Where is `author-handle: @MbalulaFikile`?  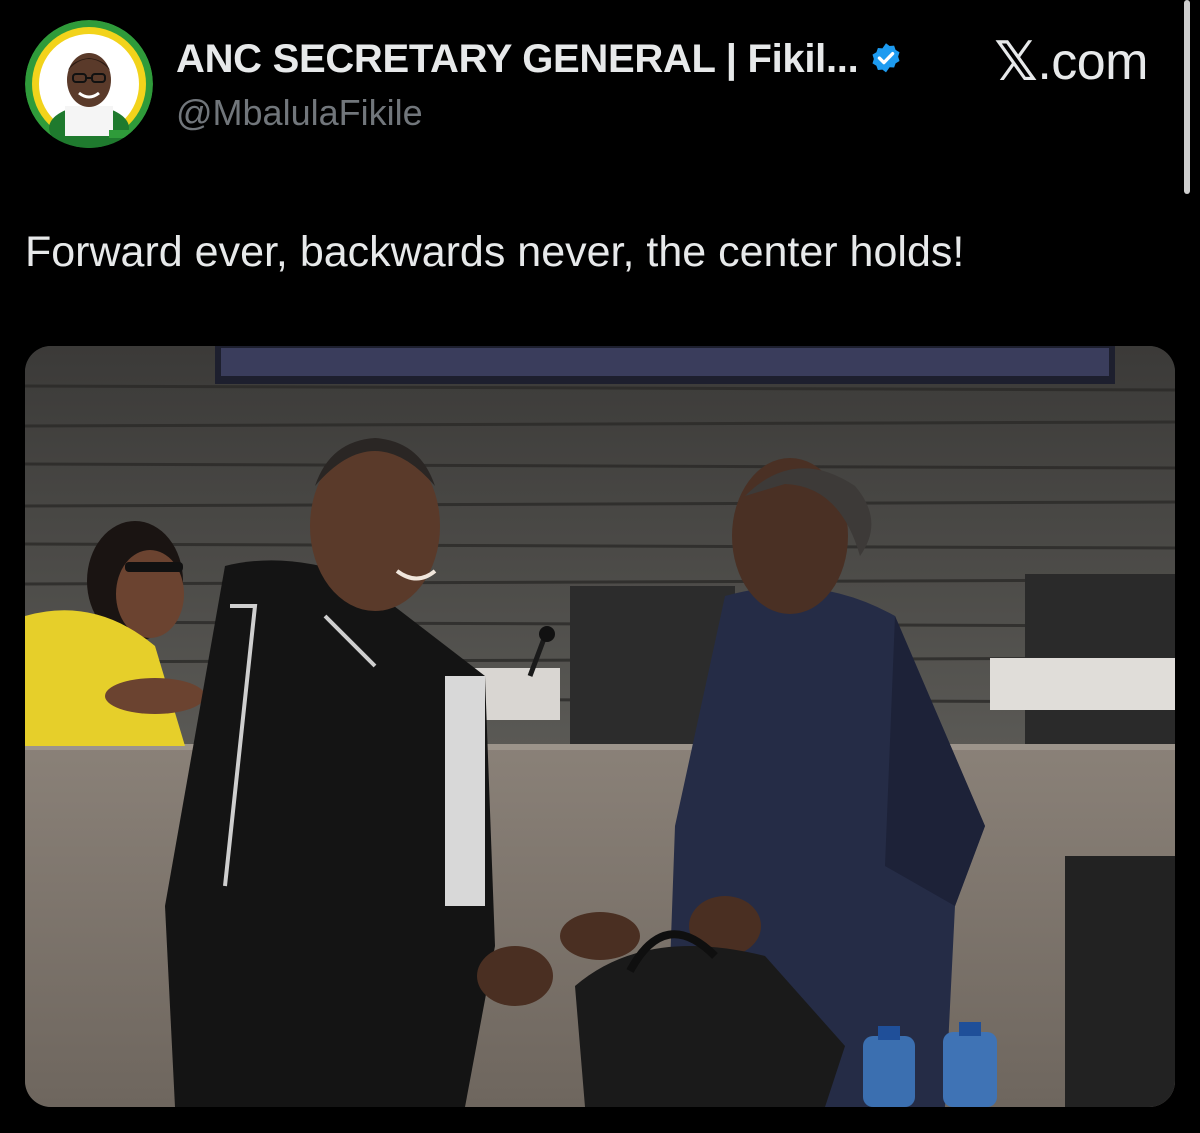 author-handle: @MbalulaFikile is located at coordinates (561, 113).